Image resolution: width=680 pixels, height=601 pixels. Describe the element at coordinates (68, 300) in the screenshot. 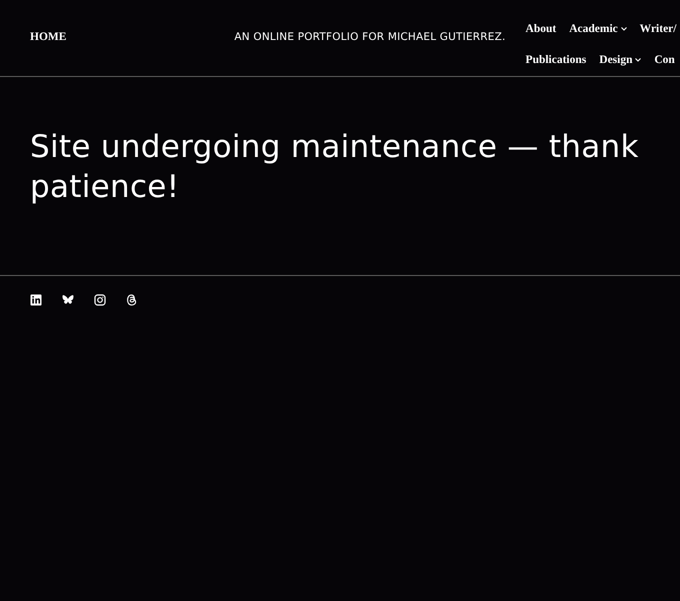

I see `butterfly-icon` at that location.